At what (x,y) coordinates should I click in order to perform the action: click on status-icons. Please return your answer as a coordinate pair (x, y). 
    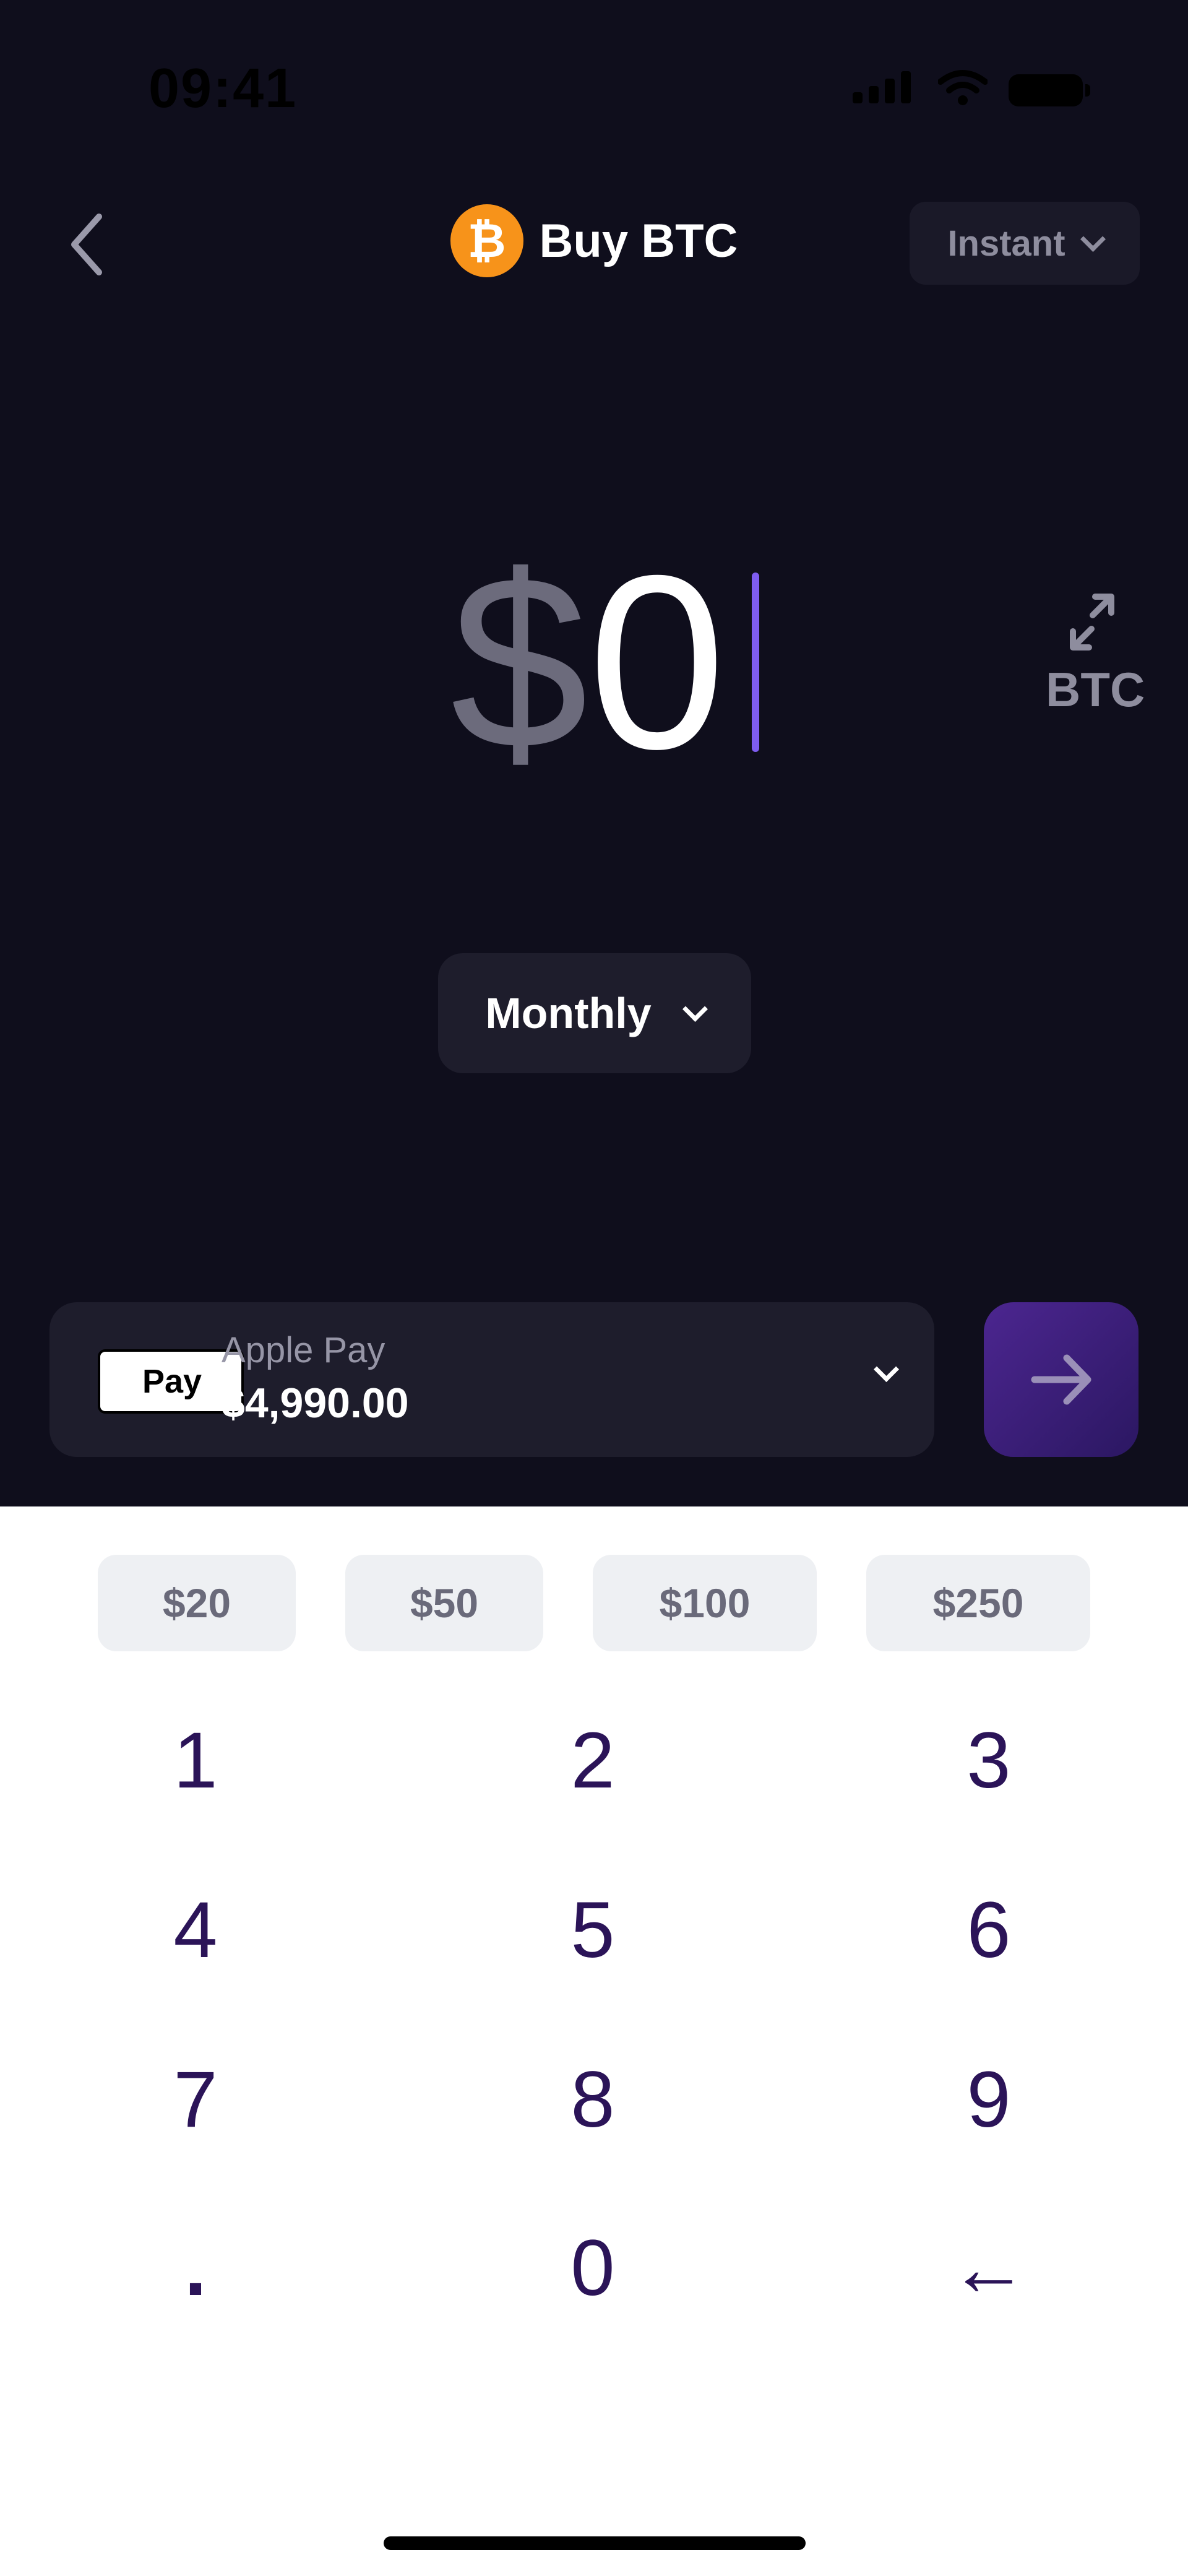
    Looking at the image, I should click on (972, 87).